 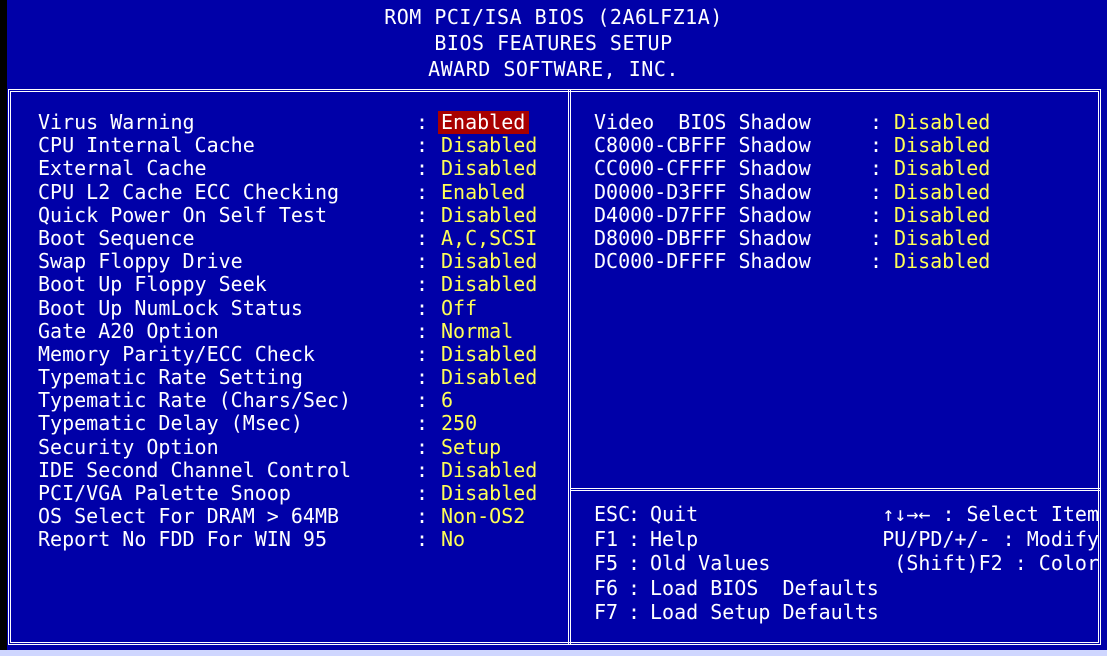 I want to click on setting-row-gate-a20: Gate A20 Option : Normal, so click(x=298, y=330).